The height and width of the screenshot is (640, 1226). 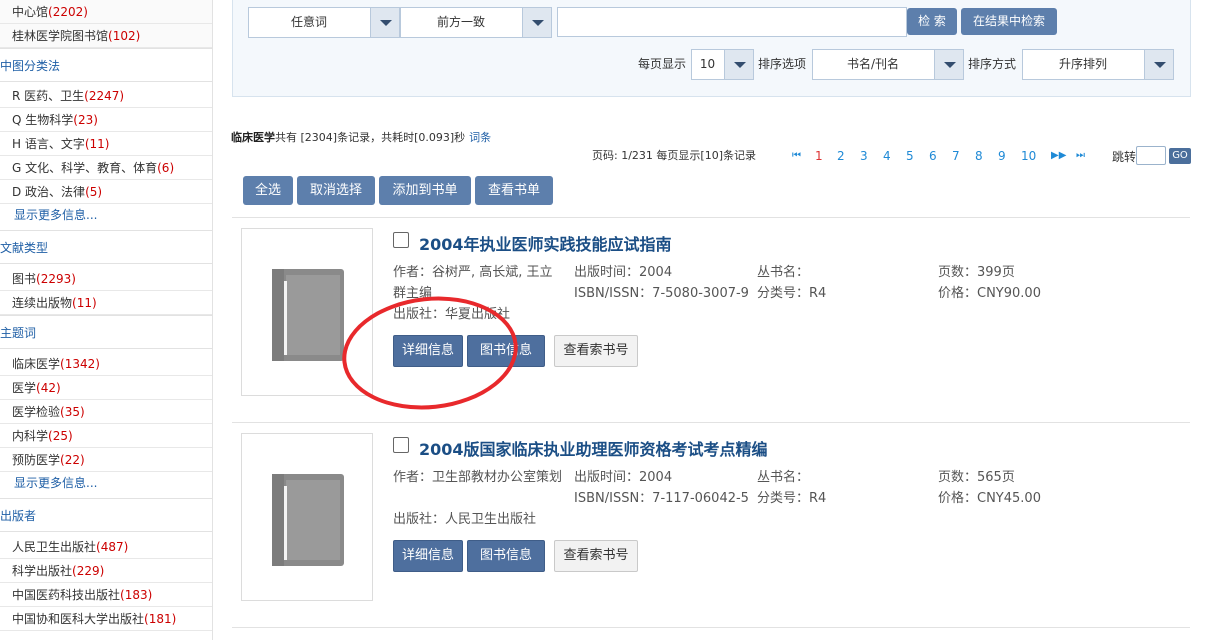 I want to click on page-link-4: 4, so click(x=887, y=156).